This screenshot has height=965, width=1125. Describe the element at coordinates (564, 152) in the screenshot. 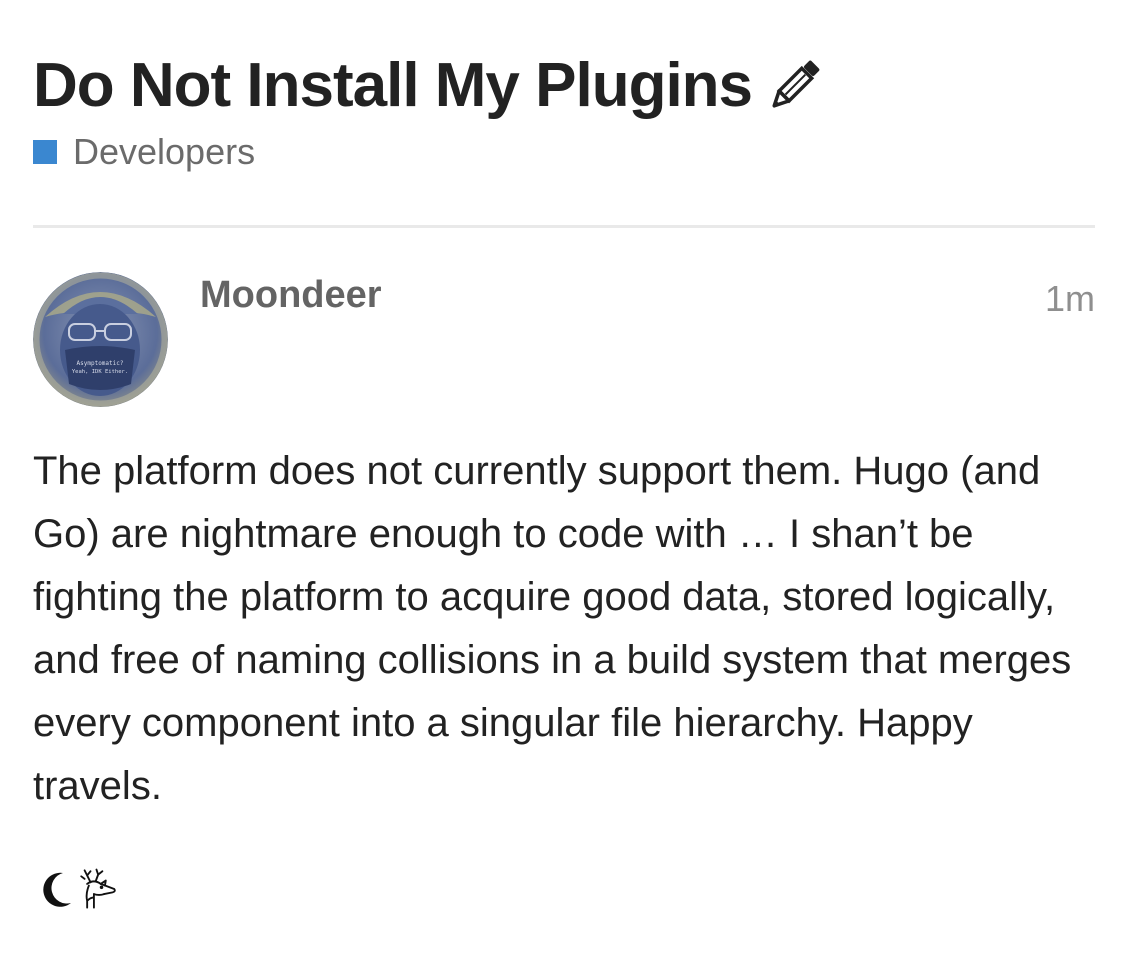

I see `category-badge: Developers` at that location.